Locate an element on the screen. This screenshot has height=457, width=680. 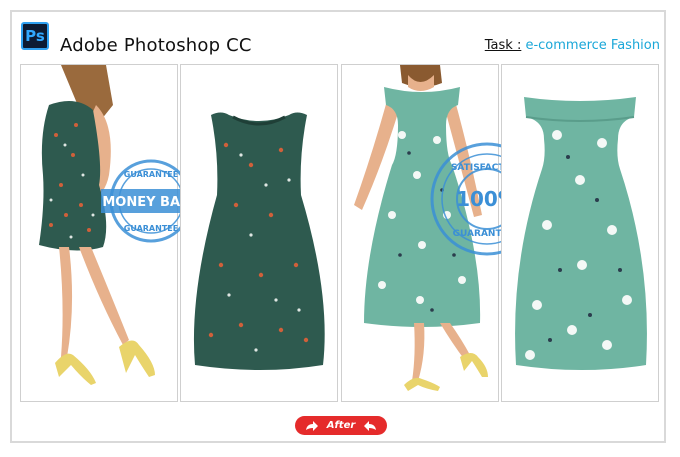
app-title: Adobe Photoshop CC is located at coordinates (156, 45).